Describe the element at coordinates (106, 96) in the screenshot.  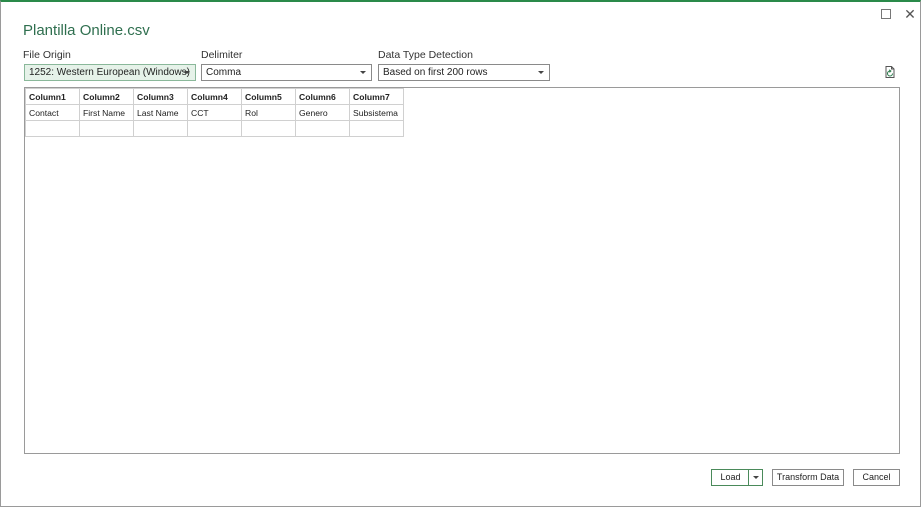
I see `column-header: Column2` at that location.